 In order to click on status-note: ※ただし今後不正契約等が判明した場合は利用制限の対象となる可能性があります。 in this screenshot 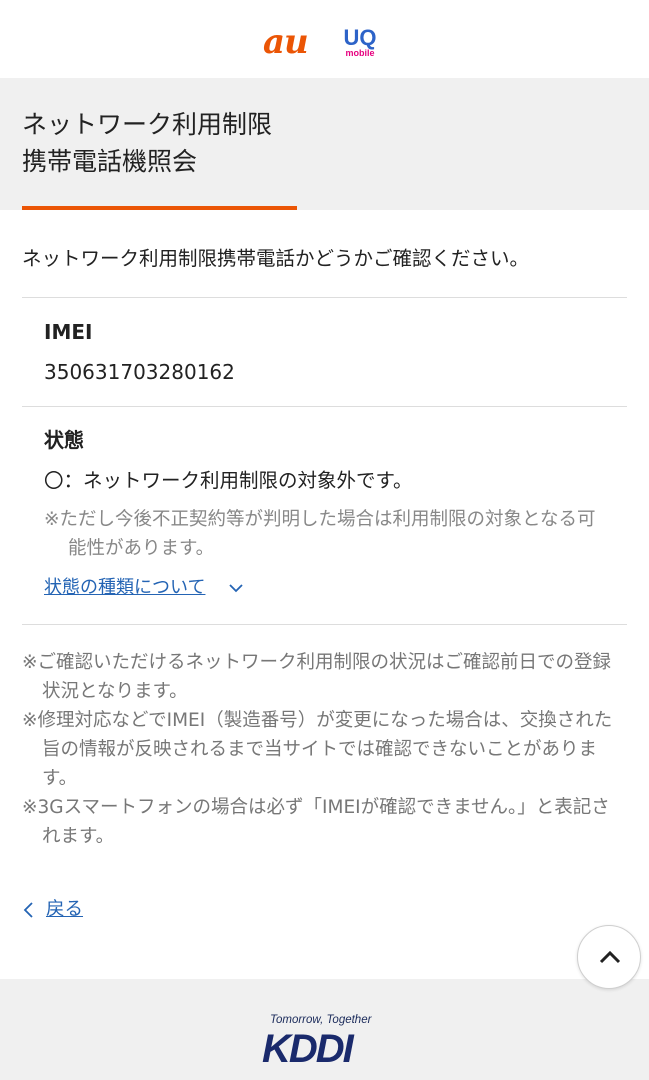, I will do `click(320, 534)`.